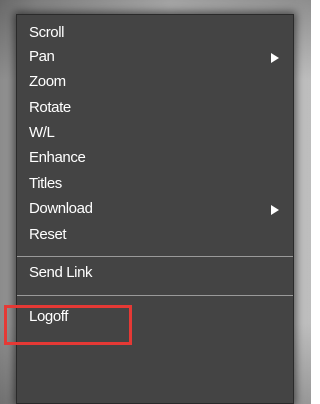 The image size is (320, 404). I want to click on menu-item-titles-label: Titles, so click(45, 183).